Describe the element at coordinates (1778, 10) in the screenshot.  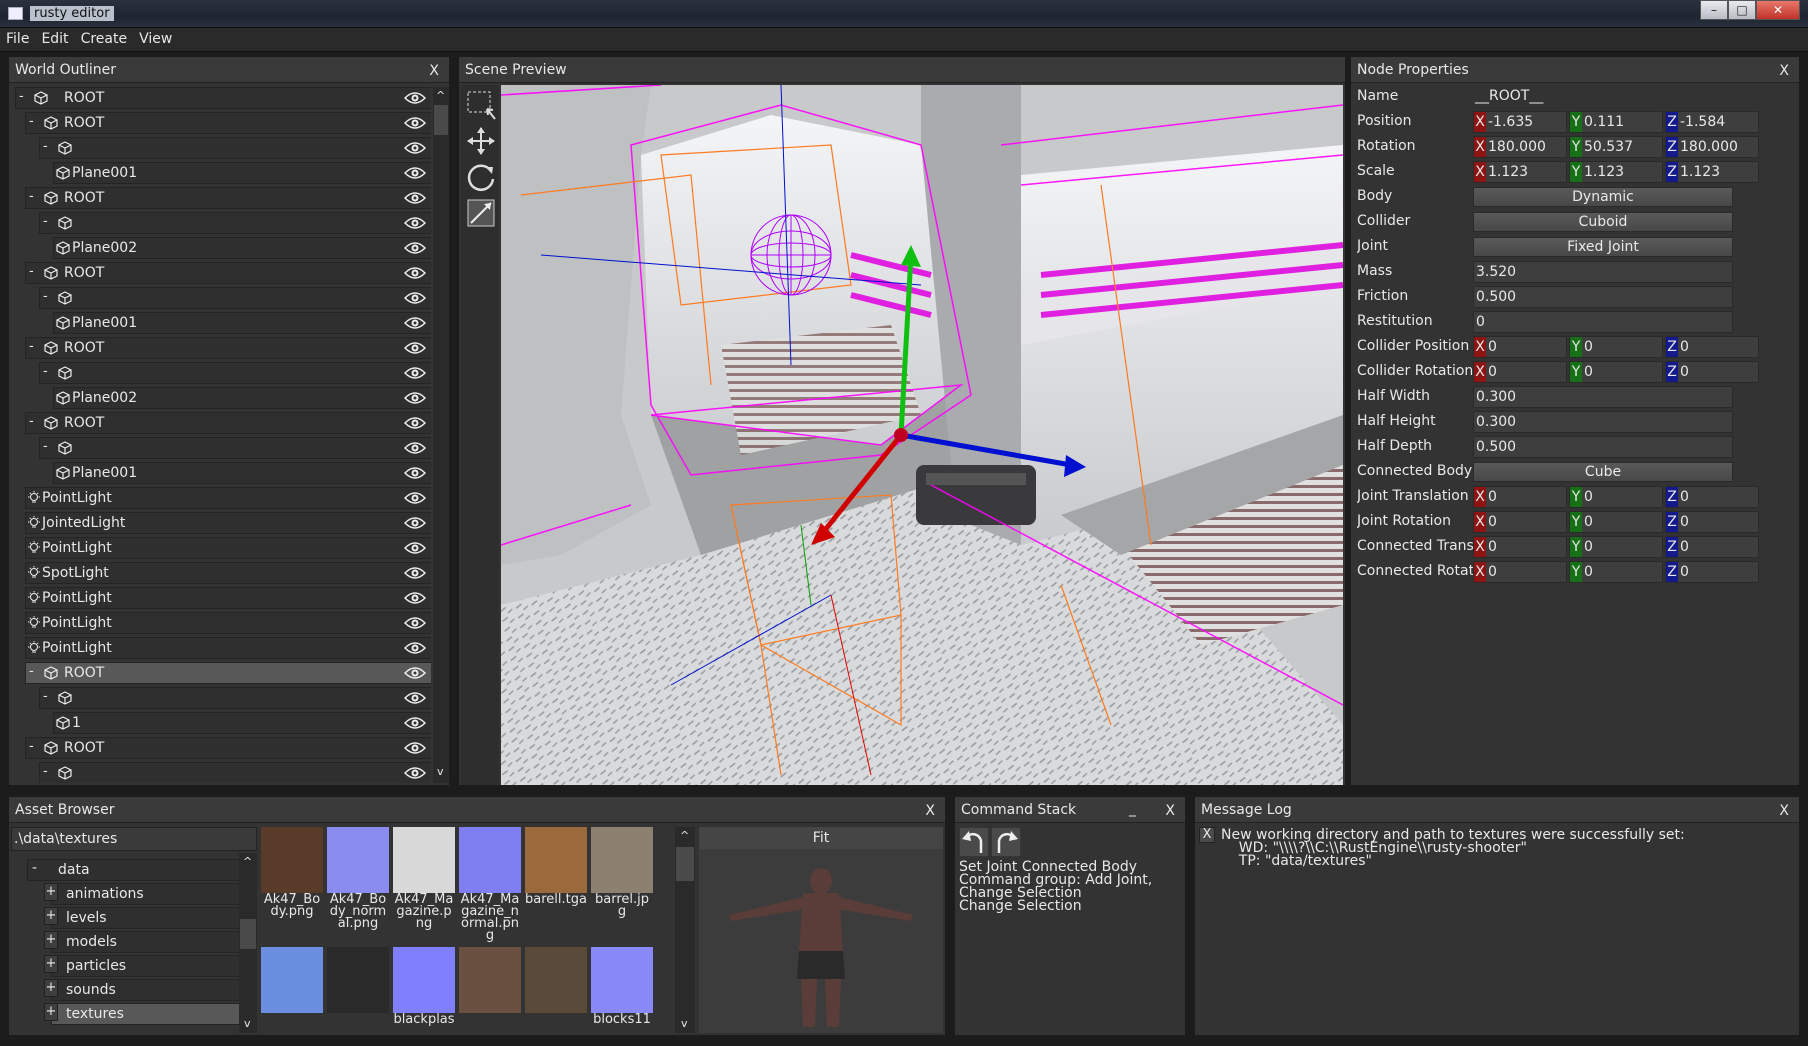
I see `close-window-button: ✕` at that location.